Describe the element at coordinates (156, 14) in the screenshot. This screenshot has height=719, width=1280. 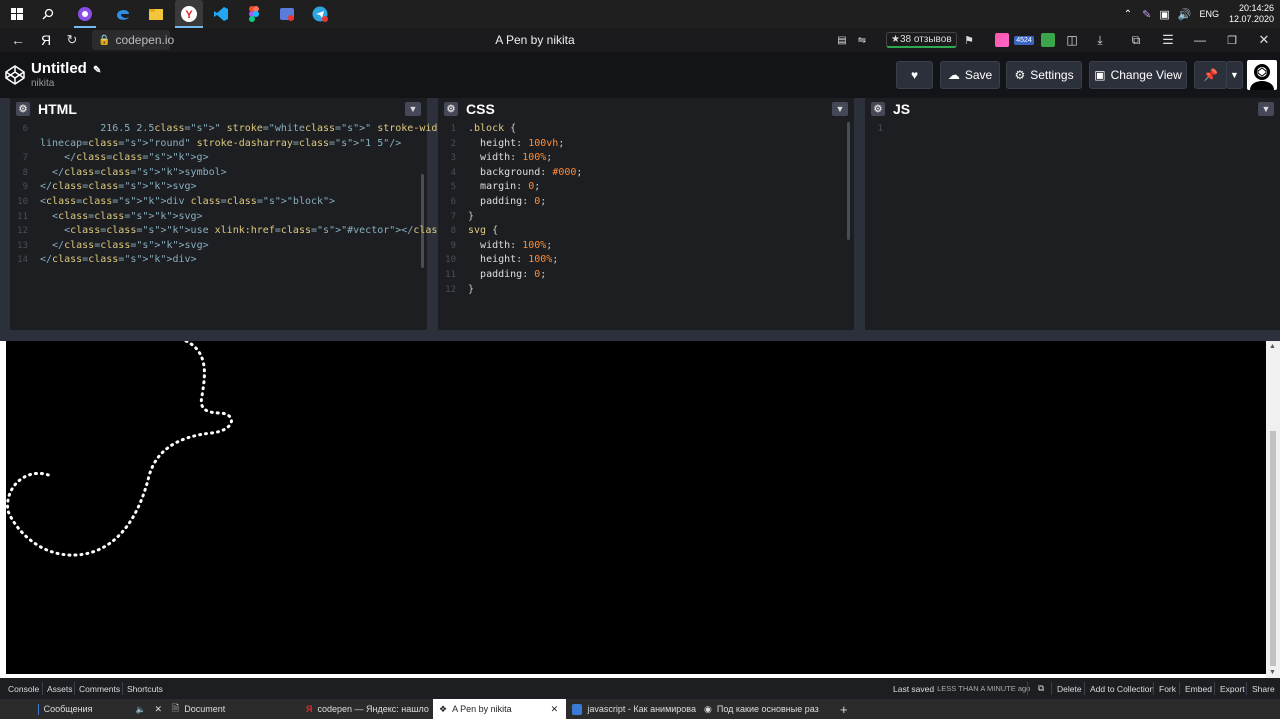
I see `explorer-icon` at that location.